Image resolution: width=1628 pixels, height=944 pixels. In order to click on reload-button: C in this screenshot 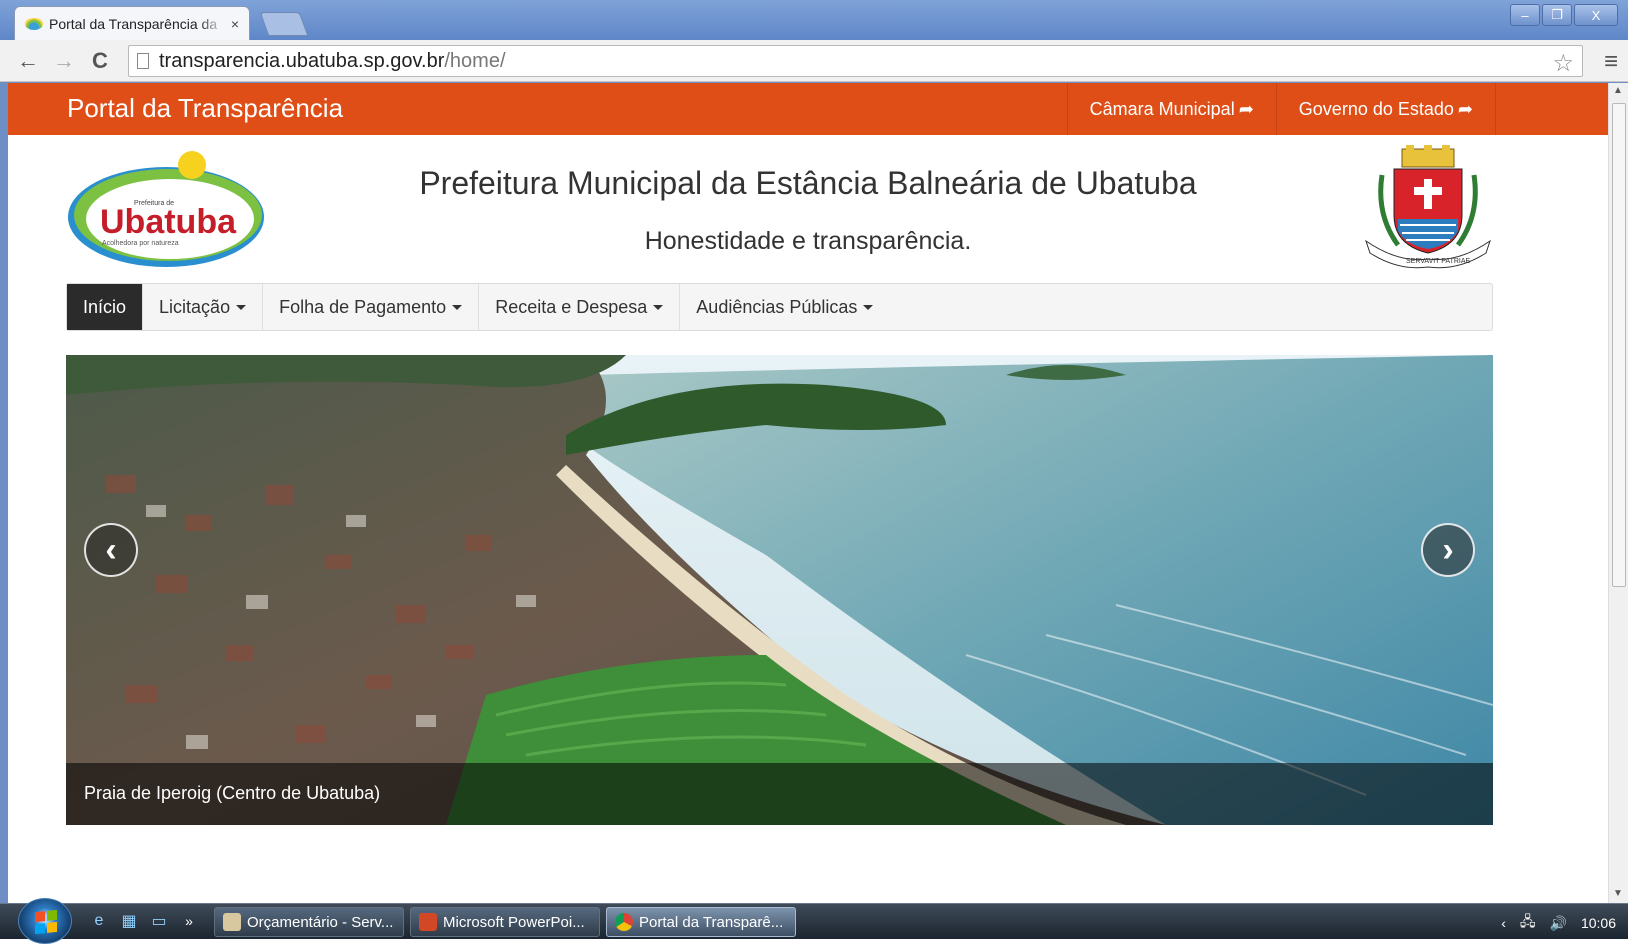, I will do `click(100, 61)`.